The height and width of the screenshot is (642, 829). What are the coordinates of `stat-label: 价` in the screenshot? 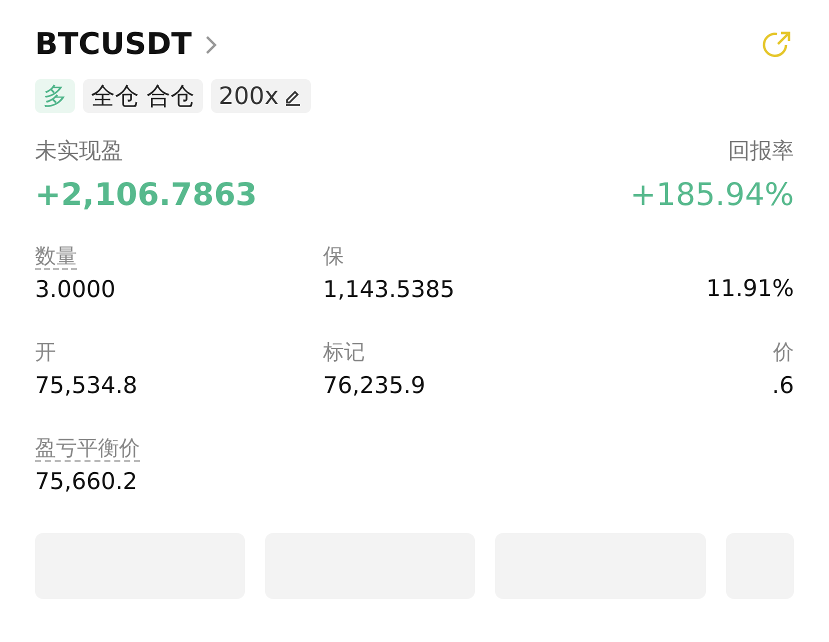 It's located at (783, 352).